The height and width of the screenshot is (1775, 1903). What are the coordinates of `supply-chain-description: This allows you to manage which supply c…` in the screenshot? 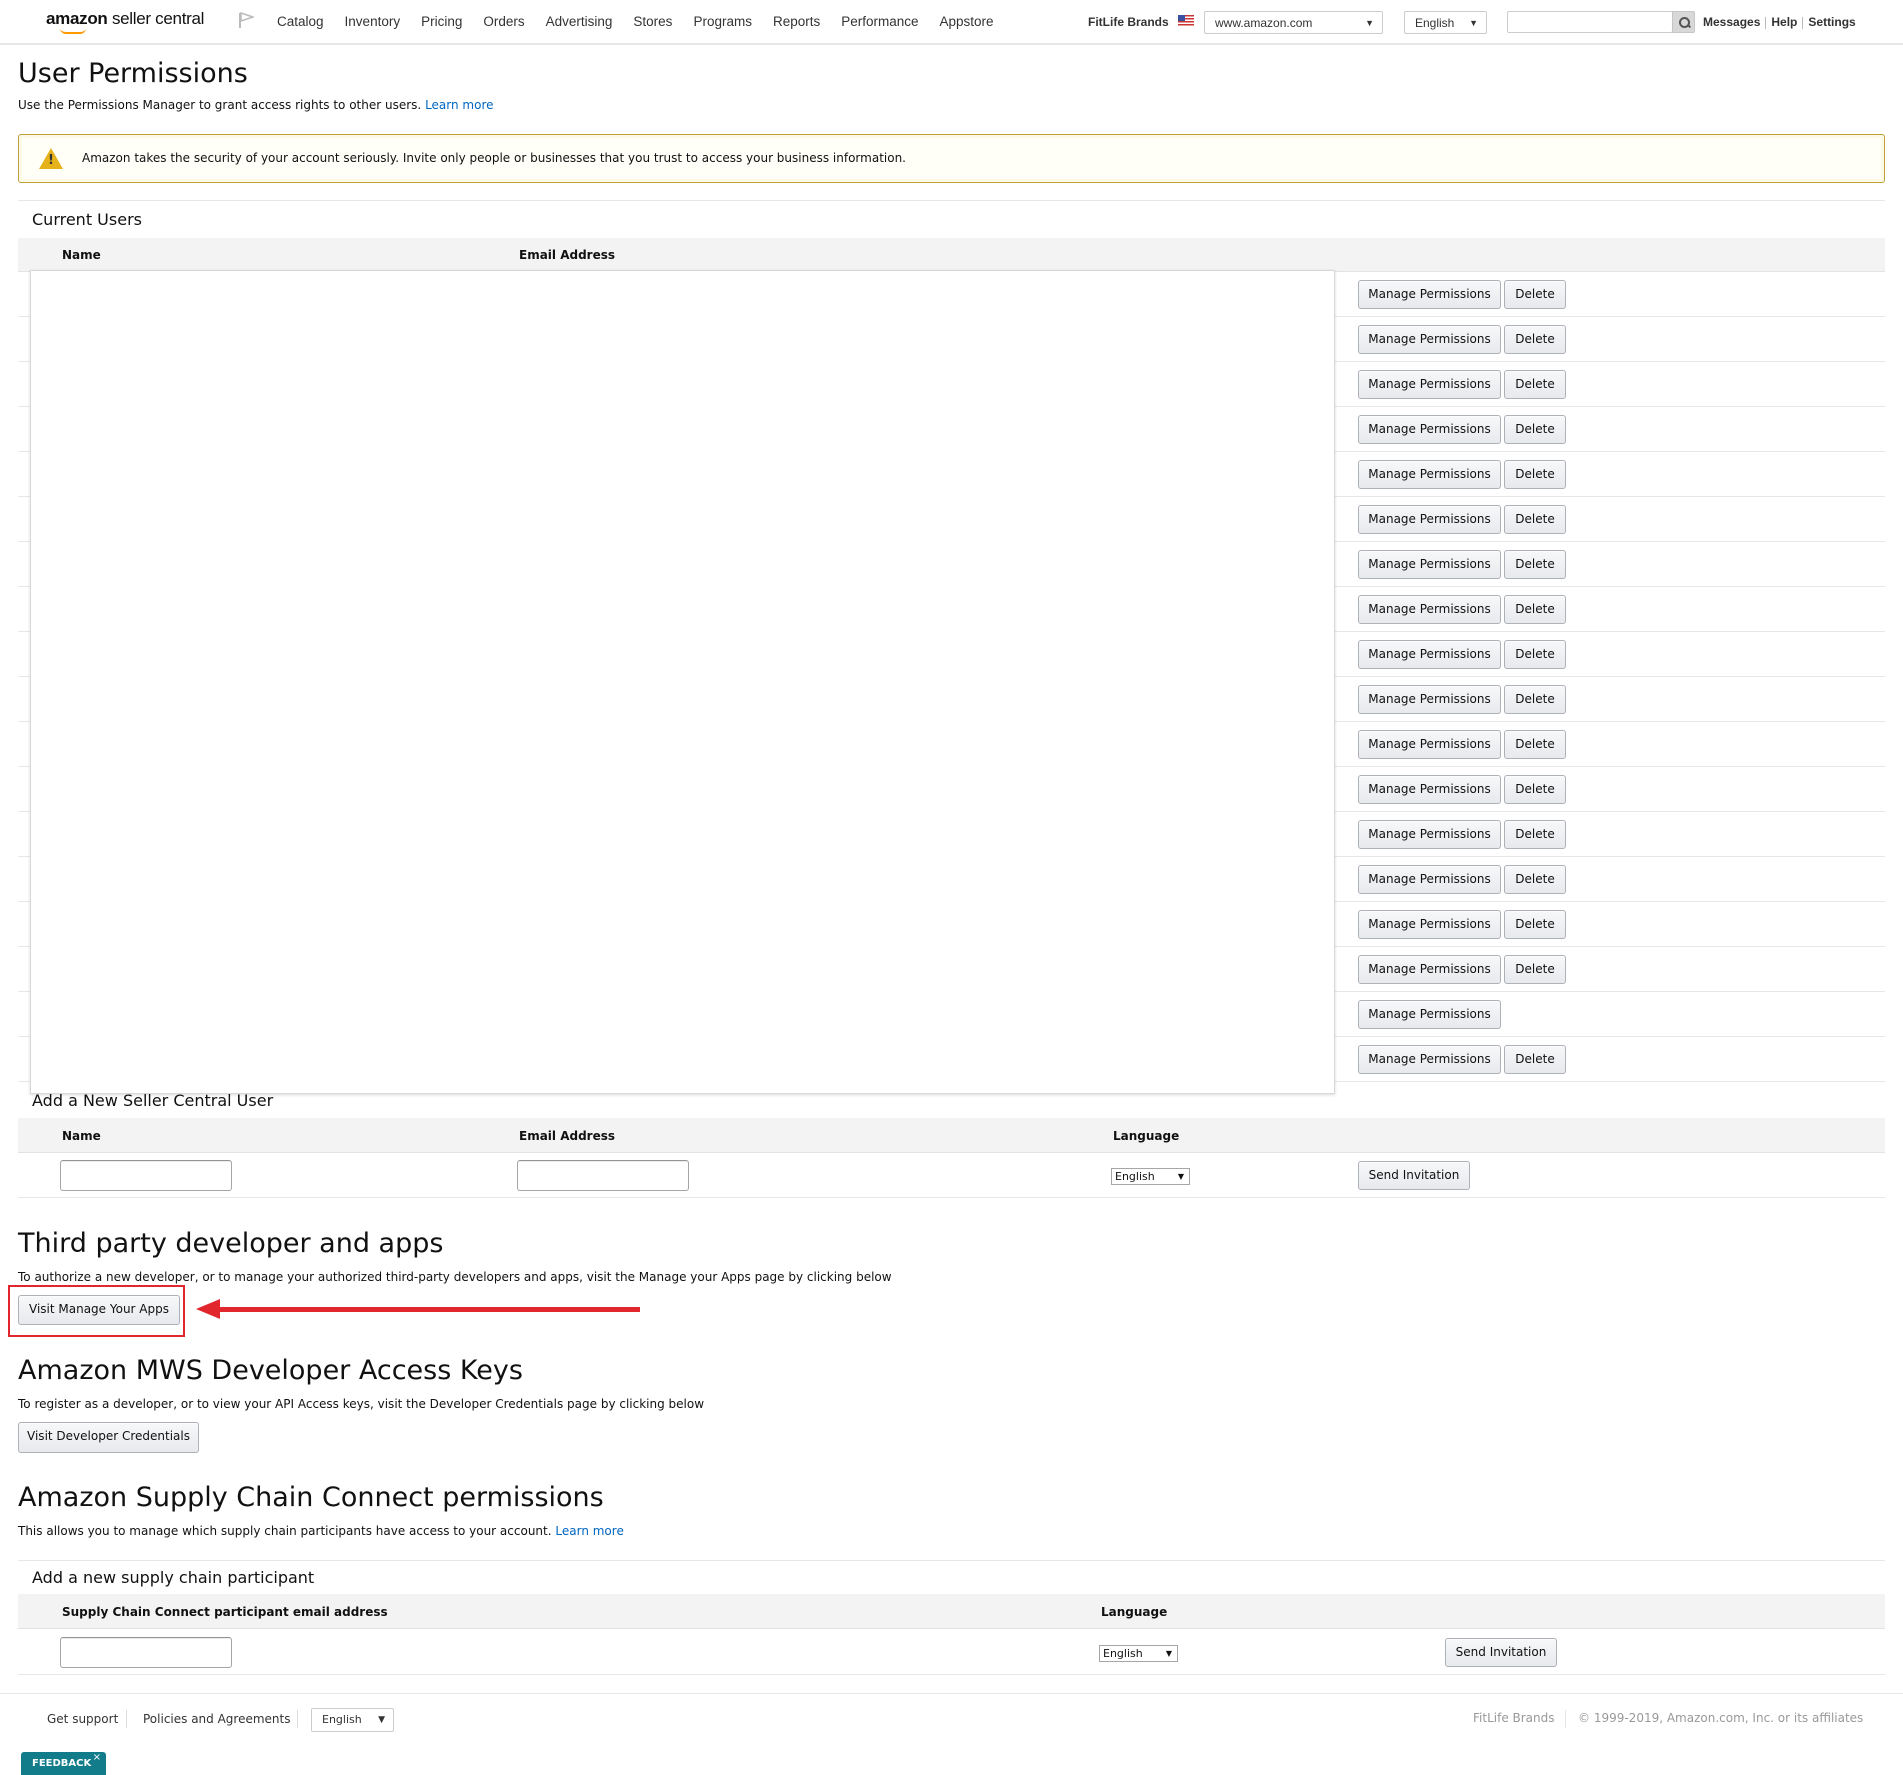 It's located at (321, 1531).